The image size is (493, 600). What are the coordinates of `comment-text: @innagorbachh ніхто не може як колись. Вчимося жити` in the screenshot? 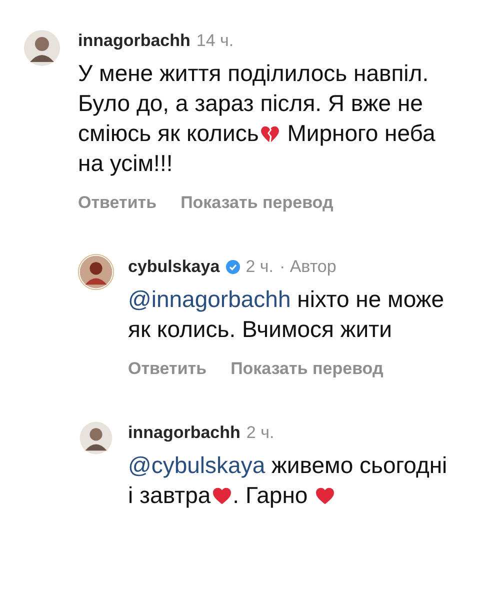 It's located at (287, 314).